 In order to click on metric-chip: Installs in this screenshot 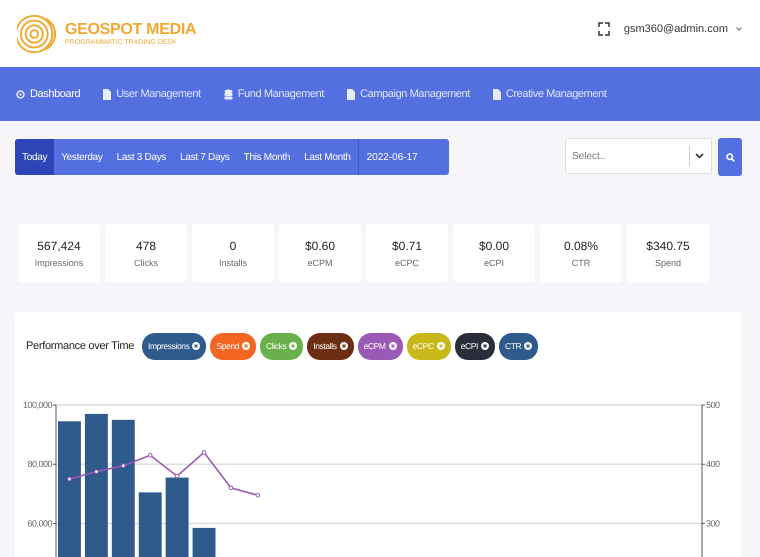, I will do `click(330, 346)`.